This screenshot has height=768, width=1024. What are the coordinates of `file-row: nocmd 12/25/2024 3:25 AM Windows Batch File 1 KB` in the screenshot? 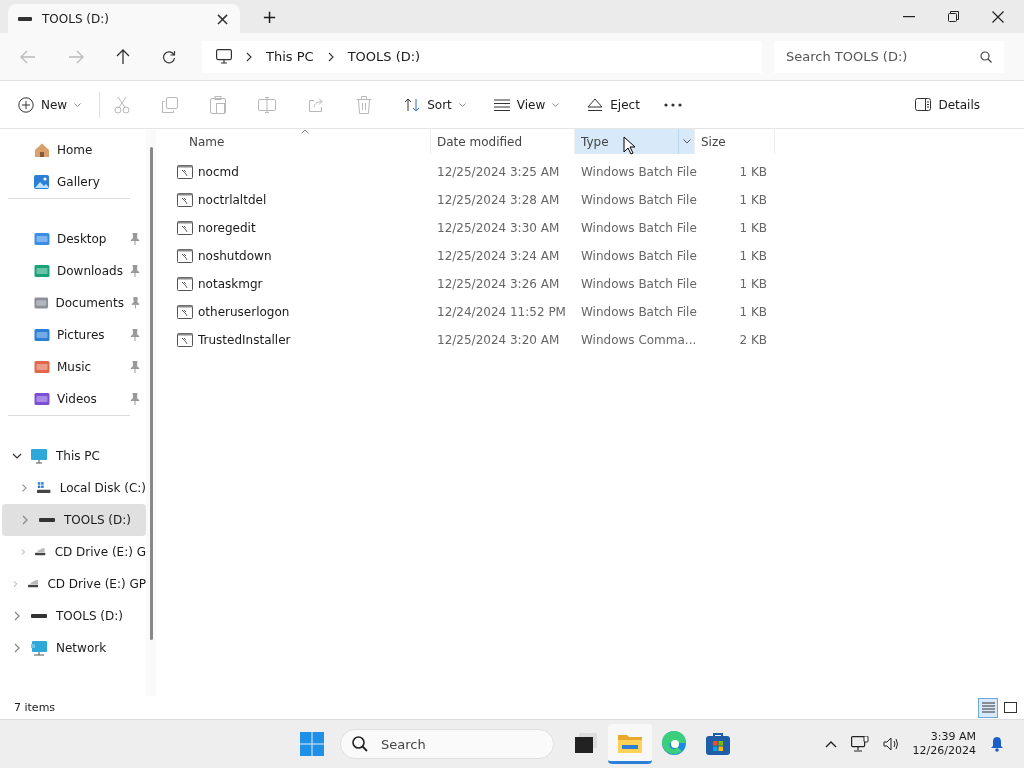 It's located at (597, 172).